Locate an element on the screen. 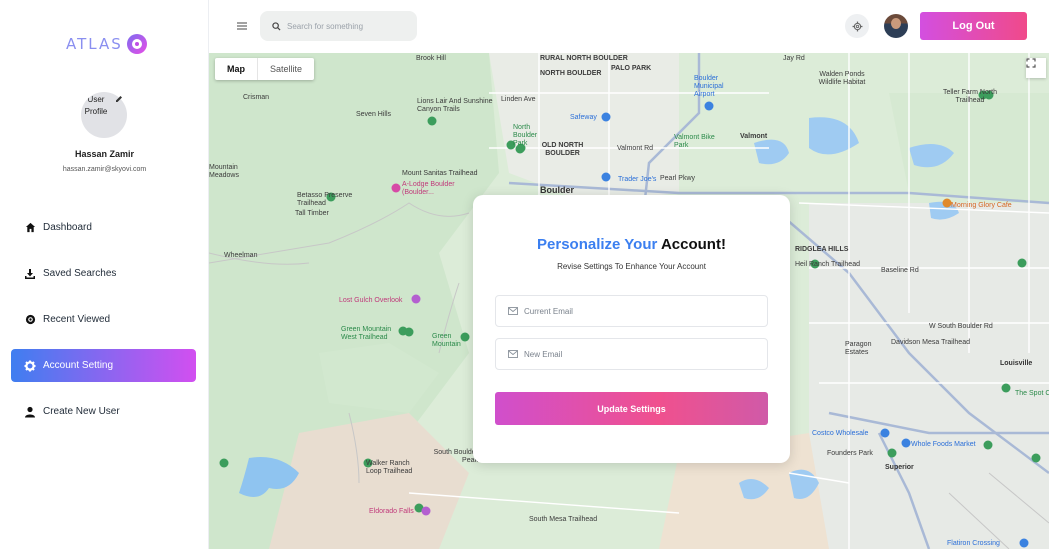 This screenshot has width=1049, height=549. user-email: hassan.zamir@skyovi.com is located at coordinates (104, 169).